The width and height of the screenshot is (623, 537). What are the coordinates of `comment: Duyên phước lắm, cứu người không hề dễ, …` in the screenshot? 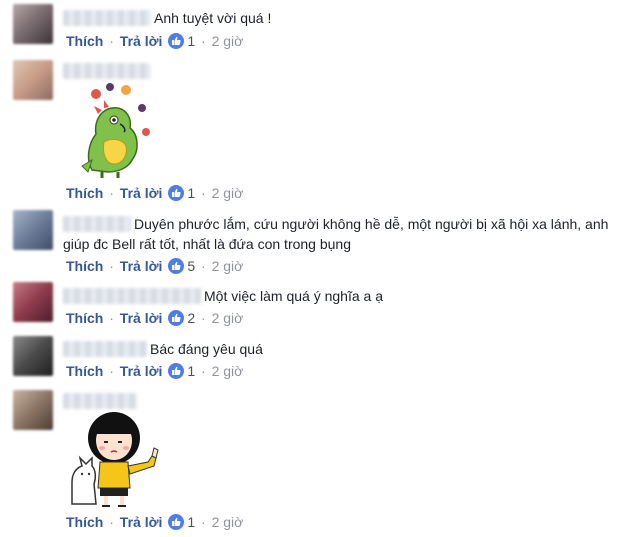 It's located at (311, 242).